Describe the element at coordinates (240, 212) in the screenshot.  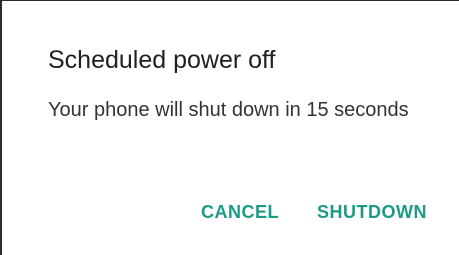
I see `cancel-button: CANCEL` at that location.